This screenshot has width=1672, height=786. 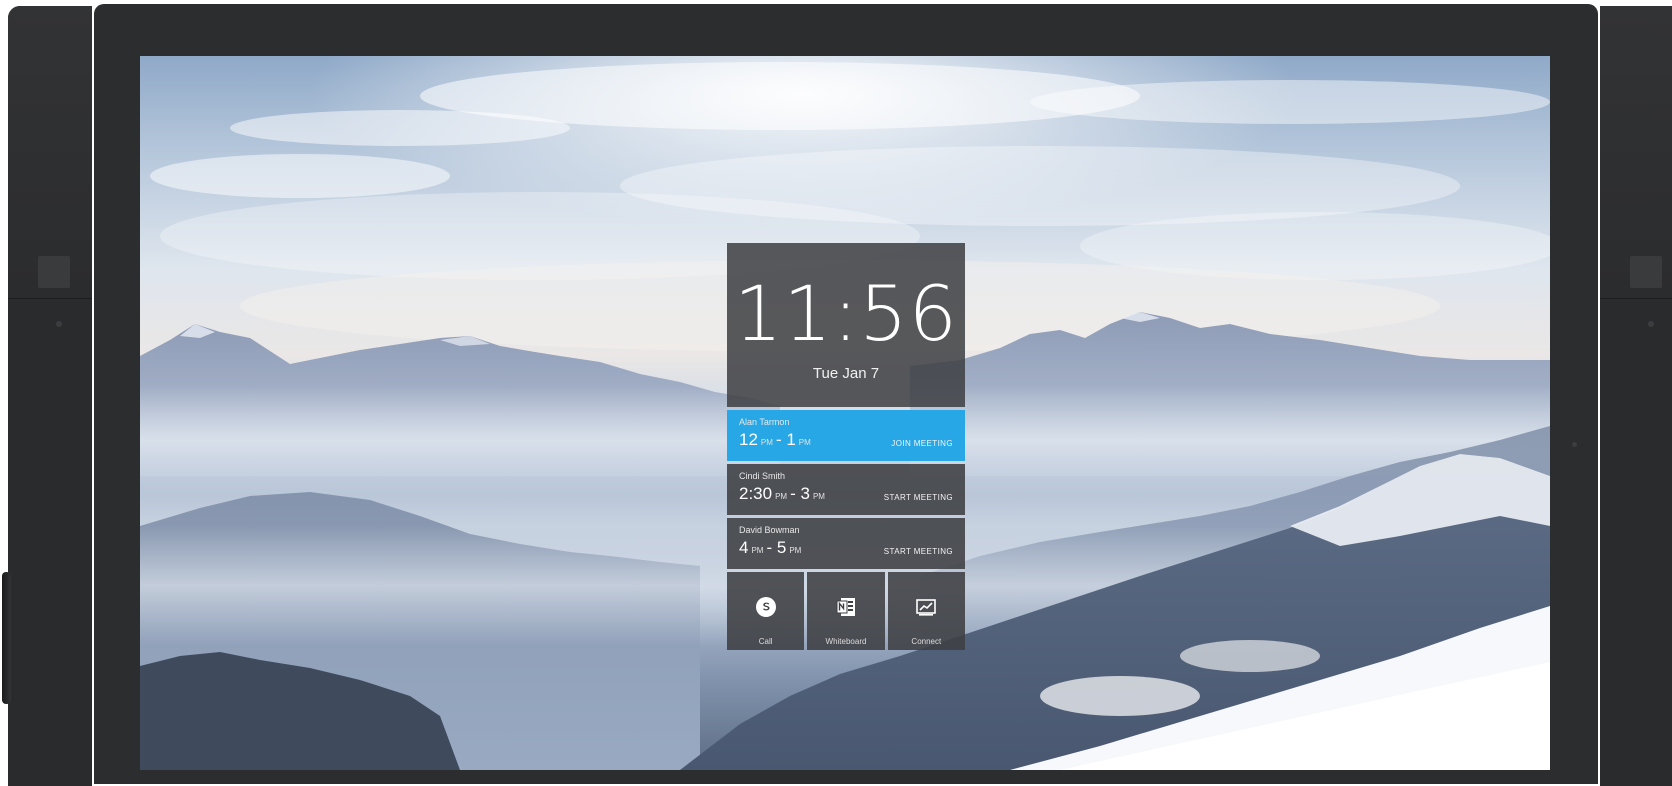 I want to click on meeting-organizer: Alan Tarmon, so click(x=764, y=422).